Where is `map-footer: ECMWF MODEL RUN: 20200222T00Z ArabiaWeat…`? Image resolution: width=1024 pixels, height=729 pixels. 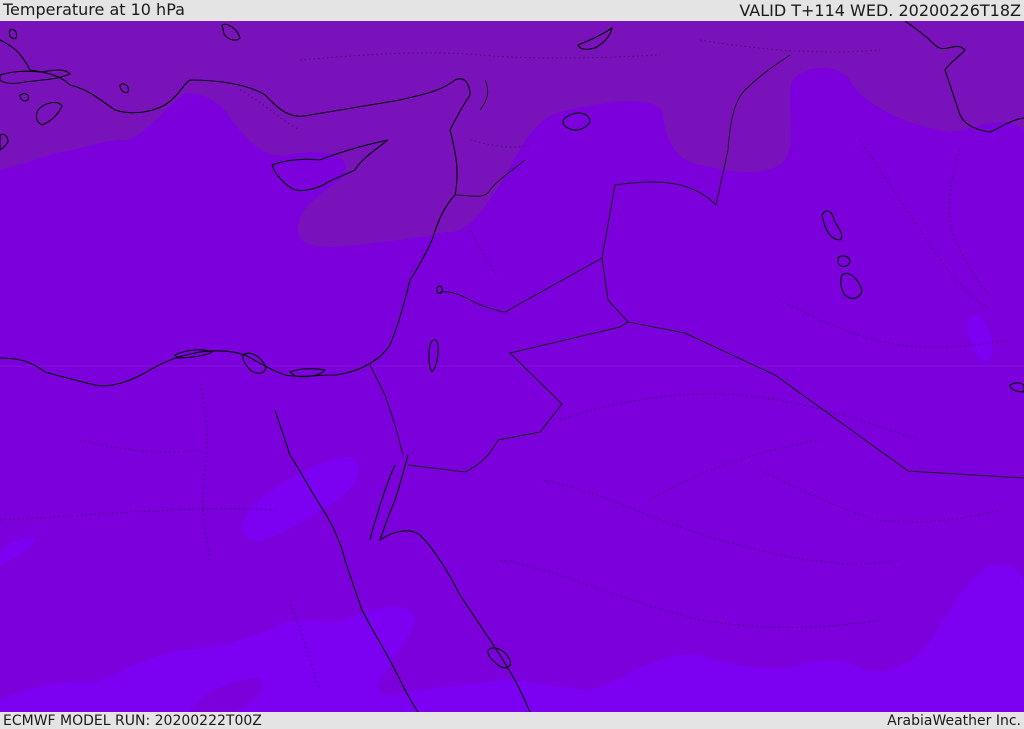
map-footer: ECMWF MODEL RUN: 20200222T00Z ArabiaWeat… is located at coordinates (512, 720).